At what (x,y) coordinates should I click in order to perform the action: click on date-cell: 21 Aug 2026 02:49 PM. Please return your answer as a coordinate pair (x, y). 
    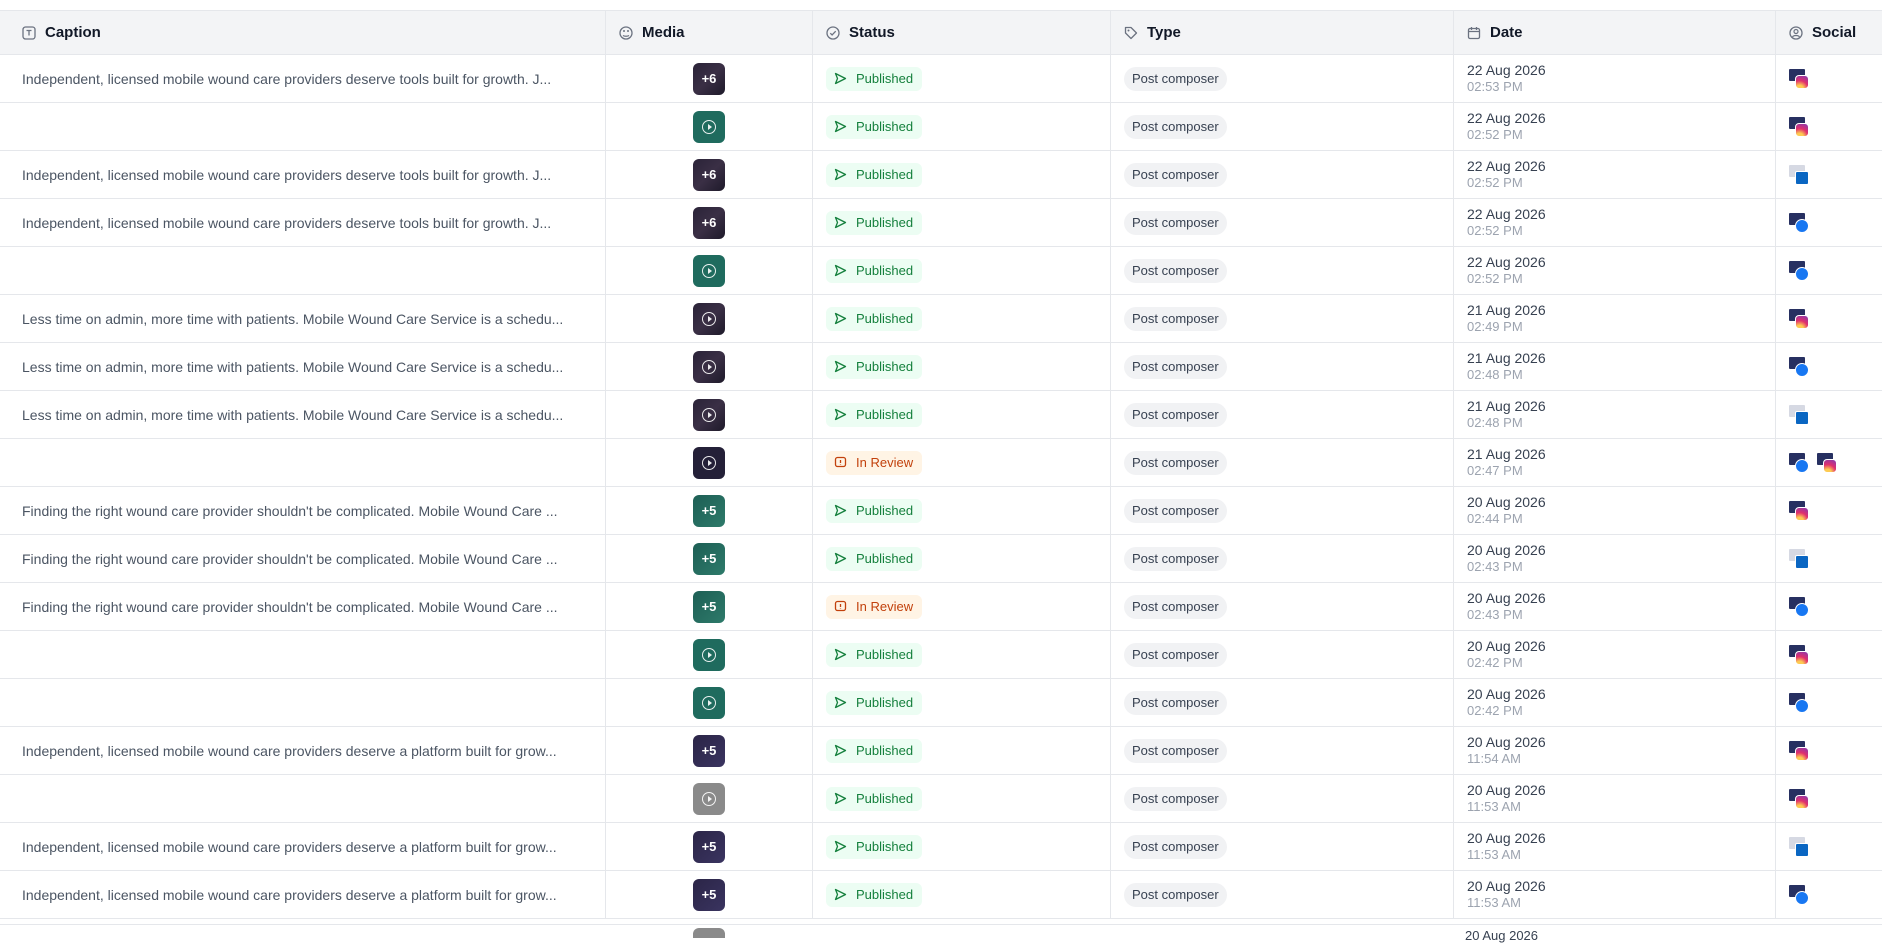
    Looking at the image, I should click on (1615, 318).